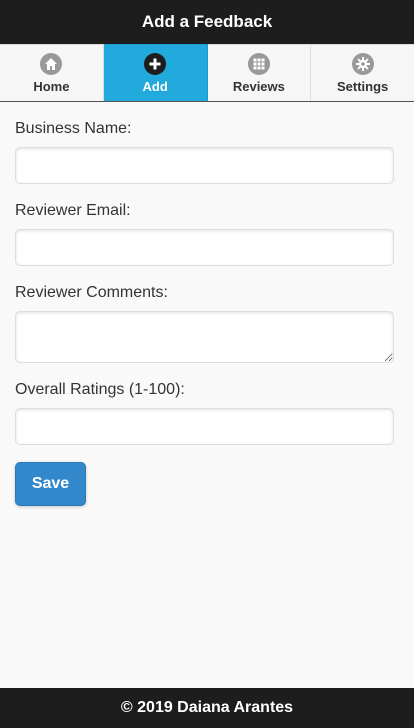  Describe the element at coordinates (73, 128) in the screenshot. I see `business-name-label: Business Name:` at that location.